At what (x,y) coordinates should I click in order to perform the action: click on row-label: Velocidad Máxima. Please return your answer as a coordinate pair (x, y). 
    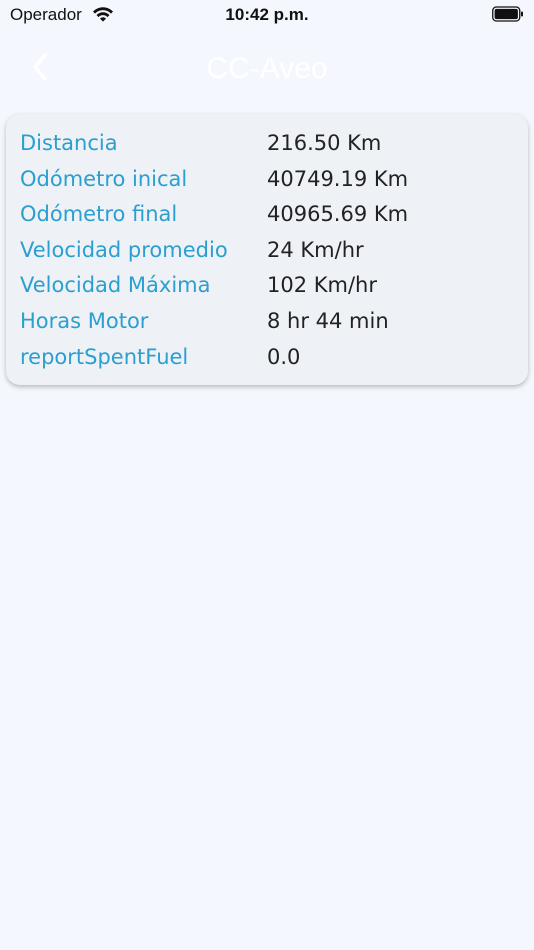
    Looking at the image, I should click on (115, 285).